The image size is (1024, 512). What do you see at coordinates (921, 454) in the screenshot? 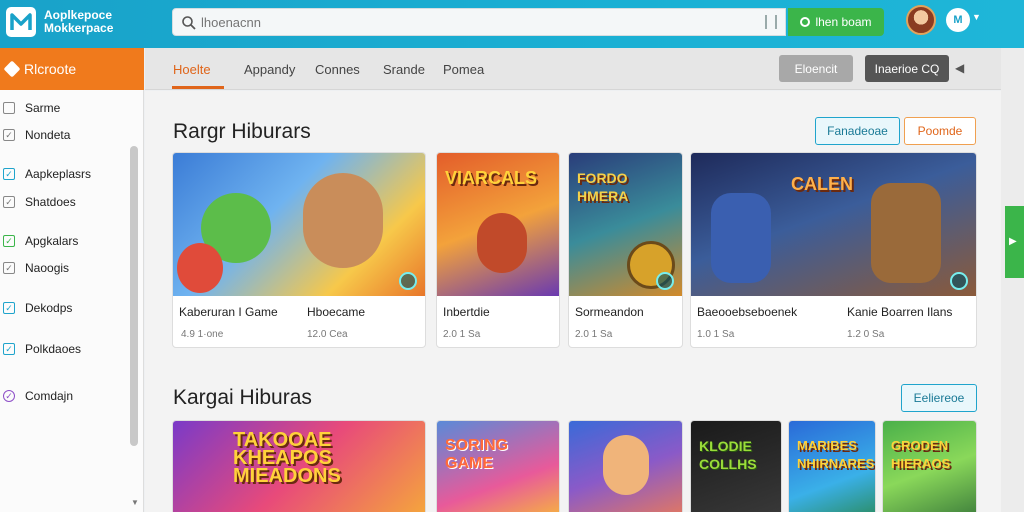
I see `thumbnail-title: GRODEN HIERAOS` at bounding box center [921, 454].